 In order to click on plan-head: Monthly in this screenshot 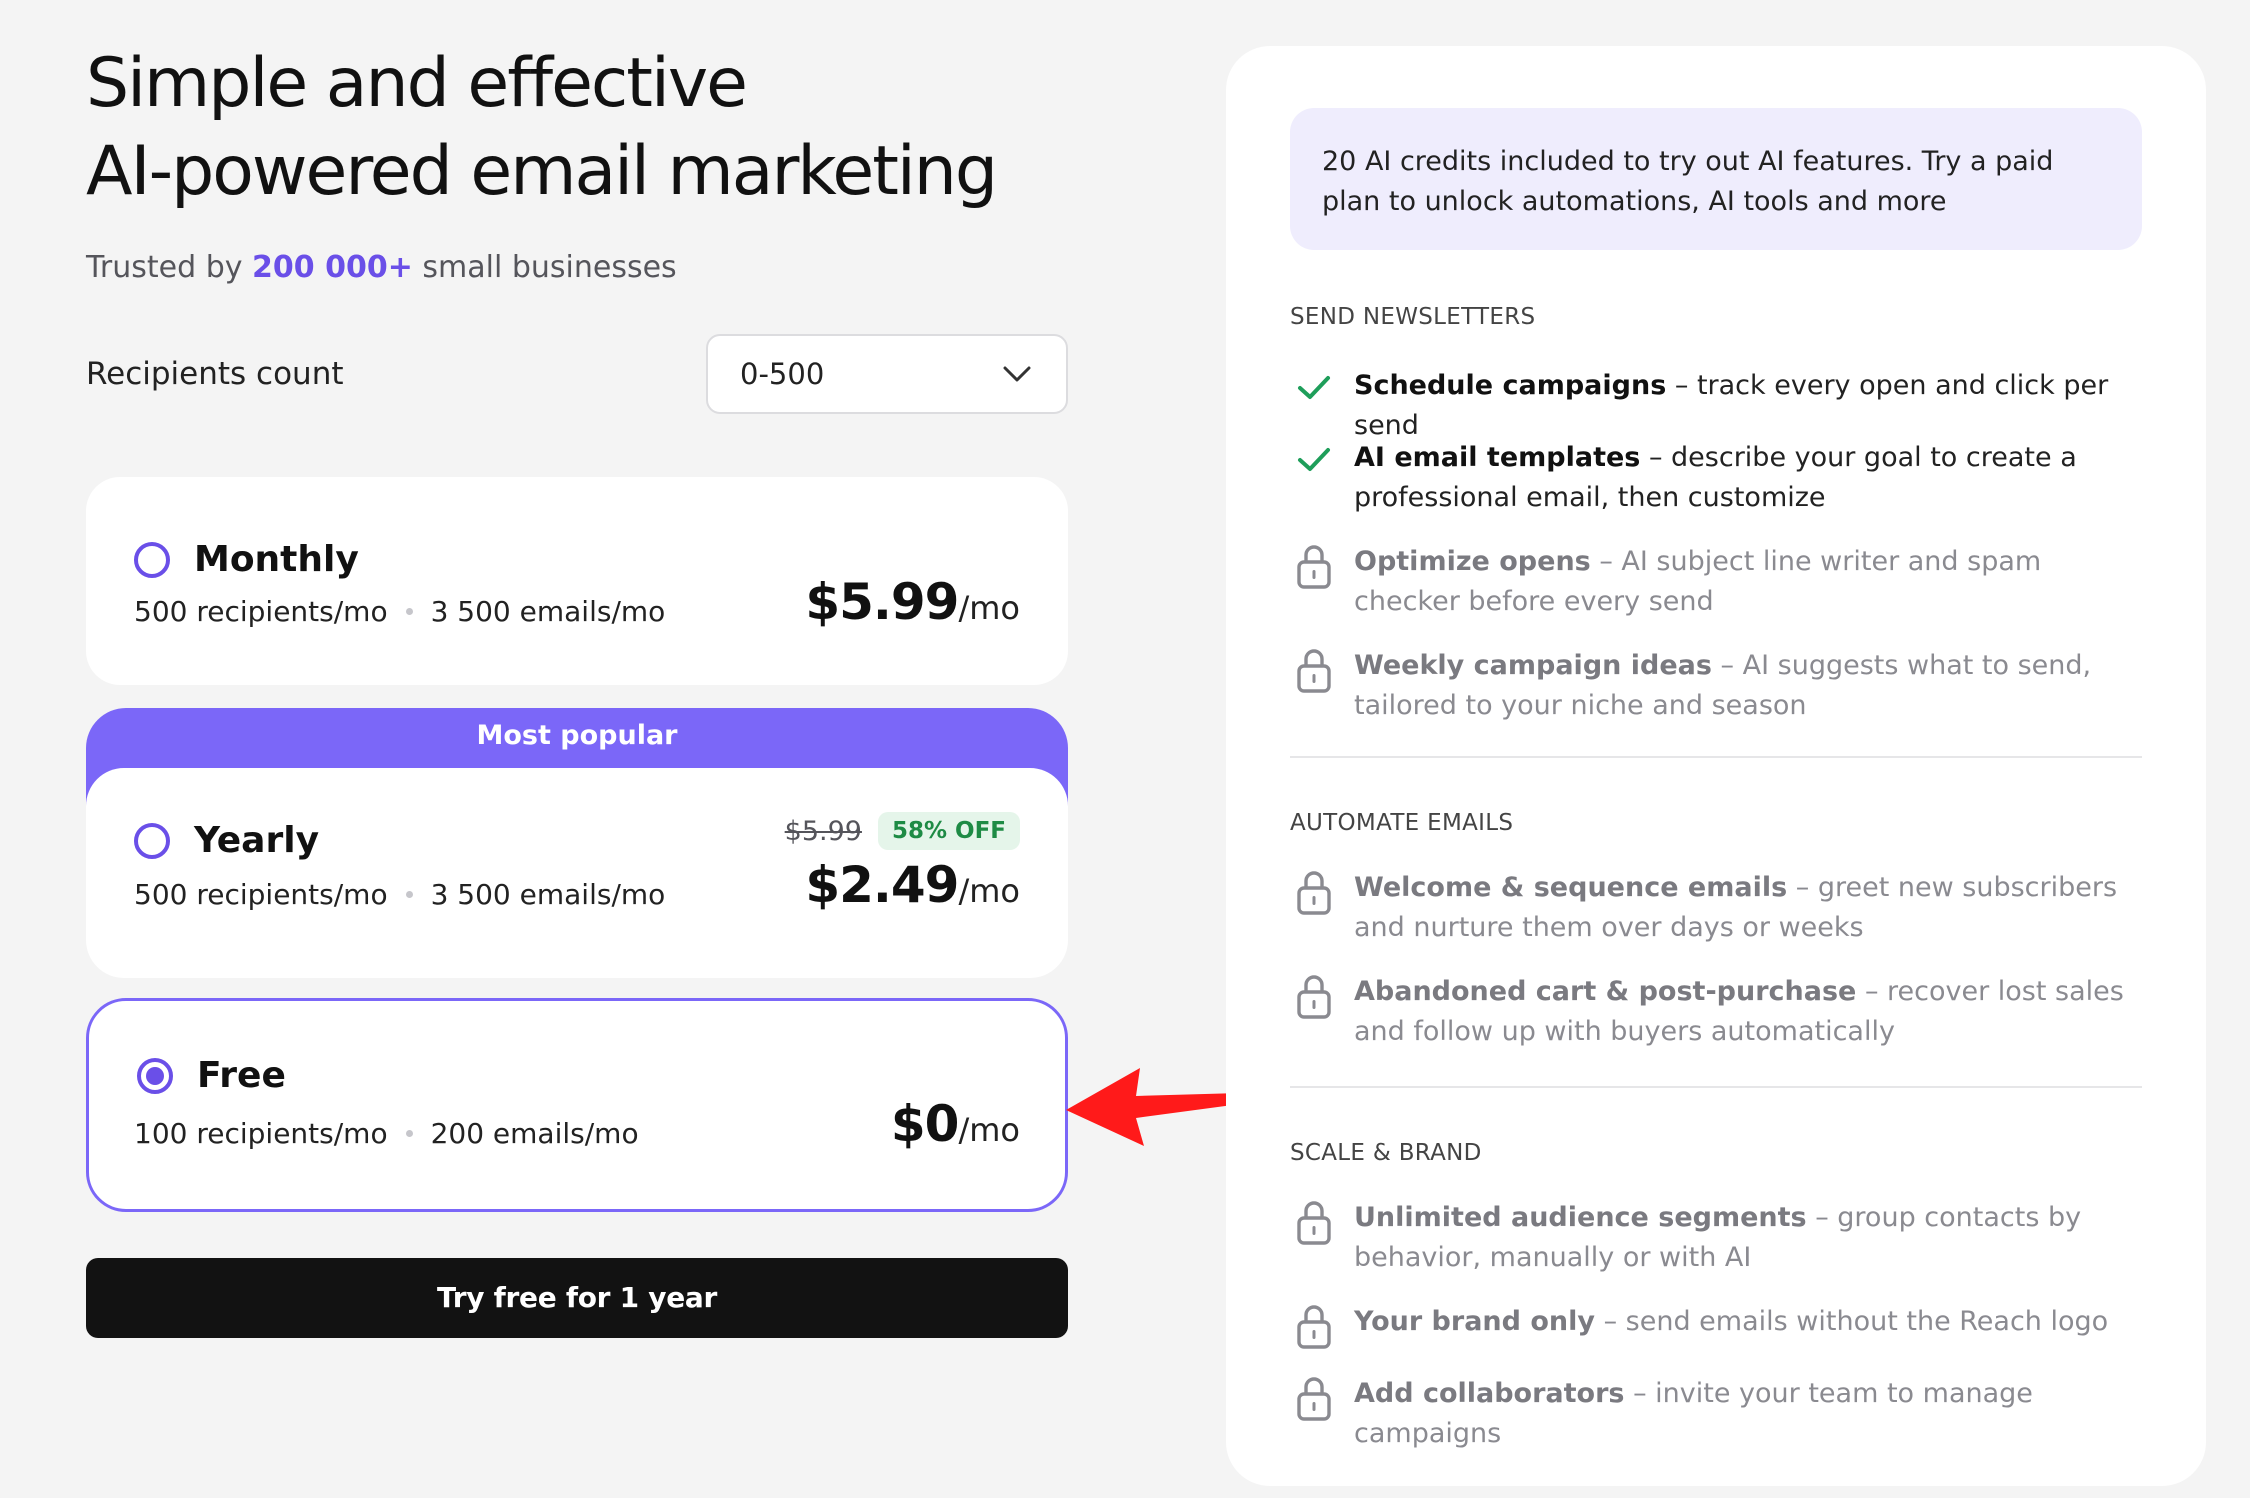, I will do `click(246, 559)`.